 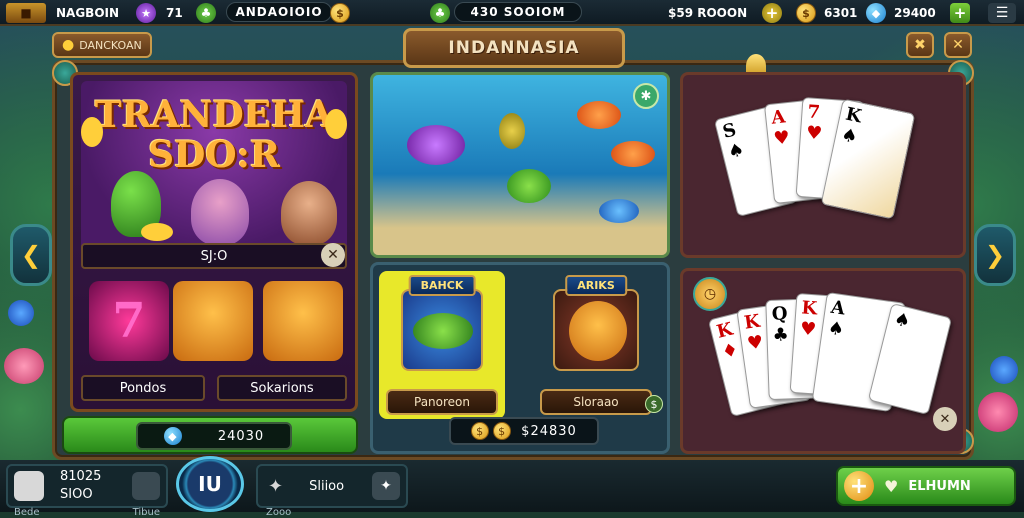 What do you see at coordinates (514, 48) in the screenshot?
I see `lobby-title: INDANNASIA` at bounding box center [514, 48].